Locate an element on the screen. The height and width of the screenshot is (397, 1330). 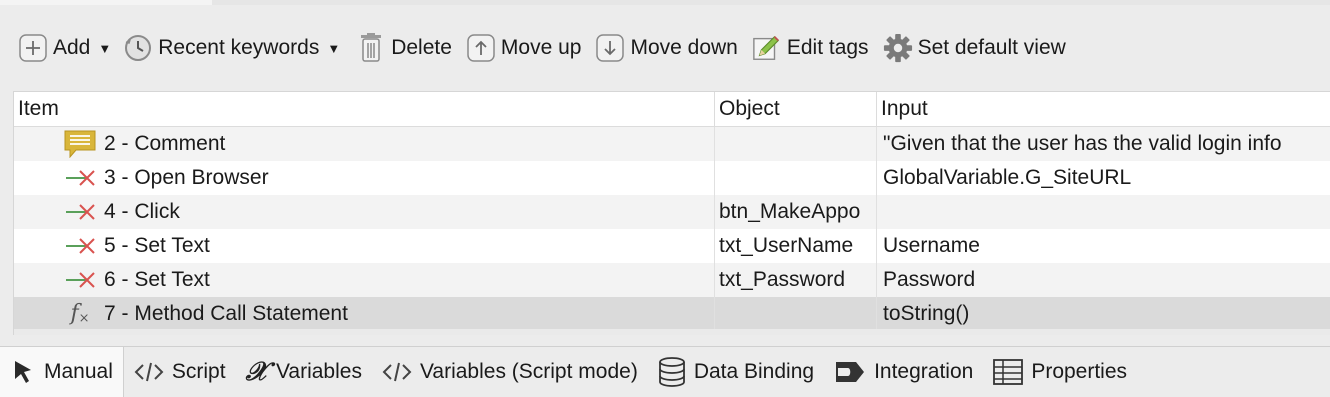
tab-properties: Properties is located at coordinates (1060, 372).